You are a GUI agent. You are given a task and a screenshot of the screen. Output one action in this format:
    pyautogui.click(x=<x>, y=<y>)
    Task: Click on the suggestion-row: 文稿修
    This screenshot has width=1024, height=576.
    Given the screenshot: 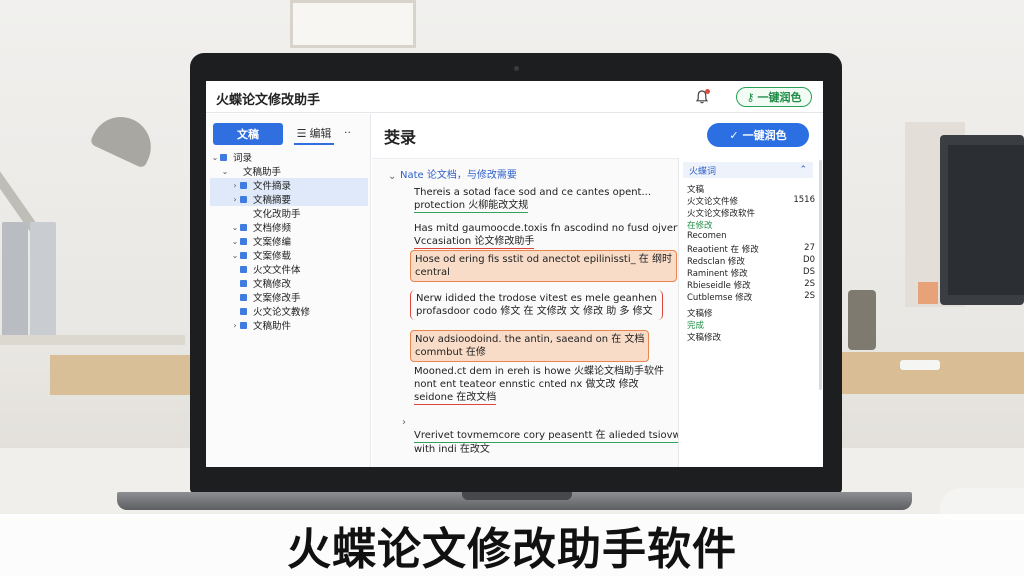 What is the action you would take?
    pyautogui.click(x=751, y=313)
    